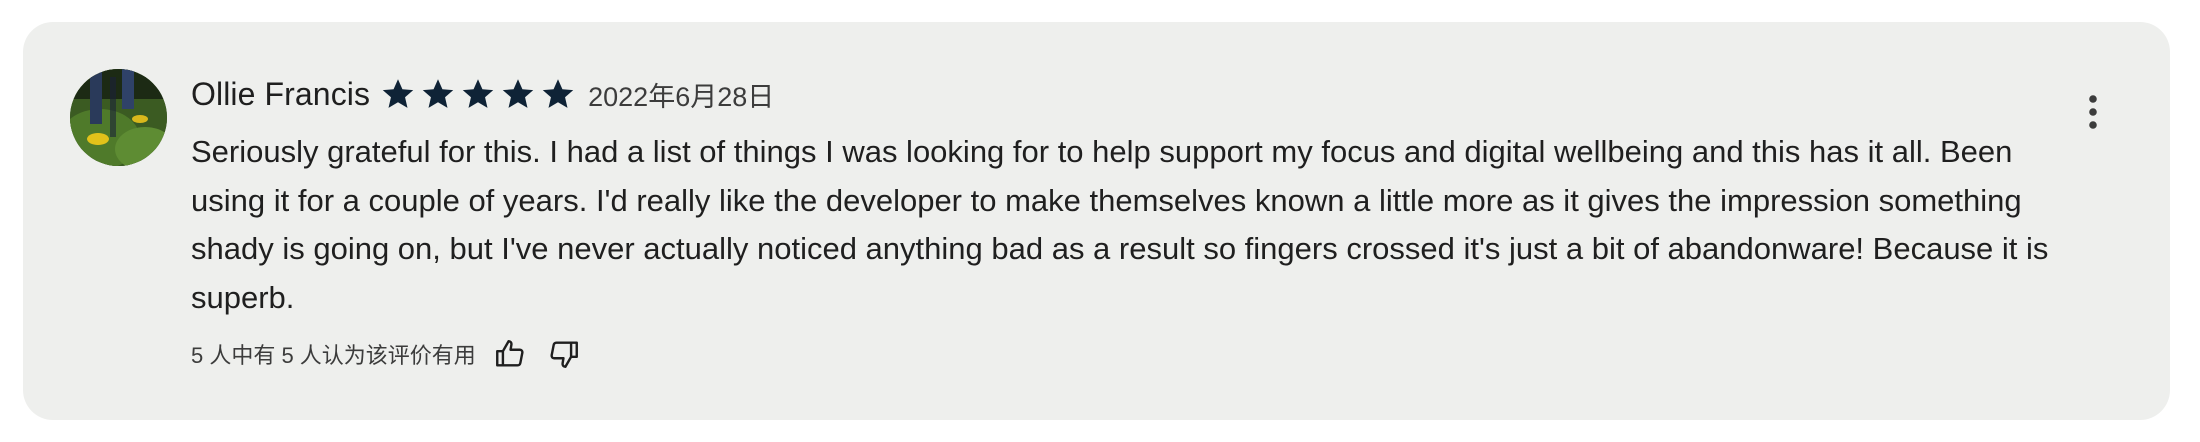 This screenshot has width=2200, height=442. I want to click on review-footer: 5 人中有 5 人认为该评价有用, so click(387, 354).